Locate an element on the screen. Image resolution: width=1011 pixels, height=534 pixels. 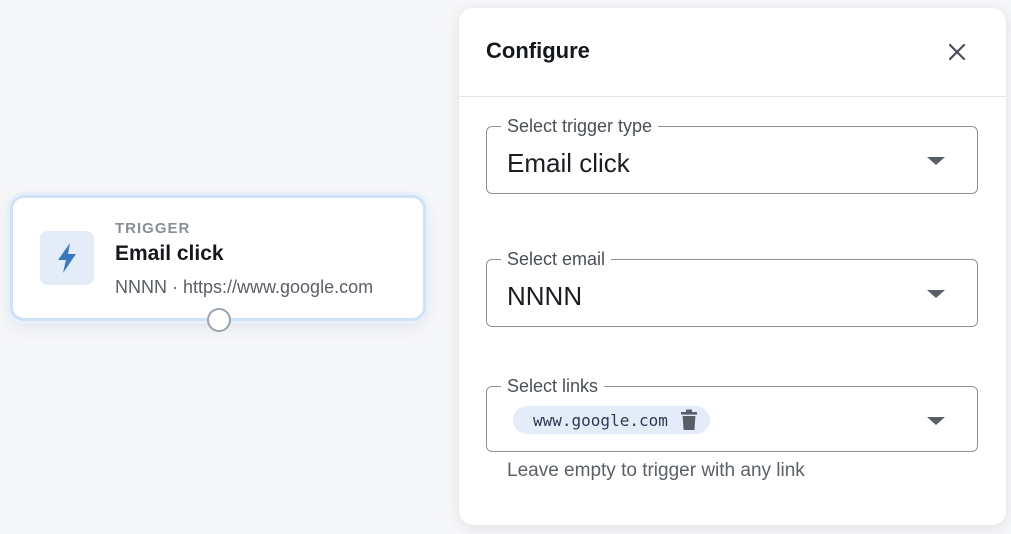
node-output-handle is located at coordinates (219, 320).